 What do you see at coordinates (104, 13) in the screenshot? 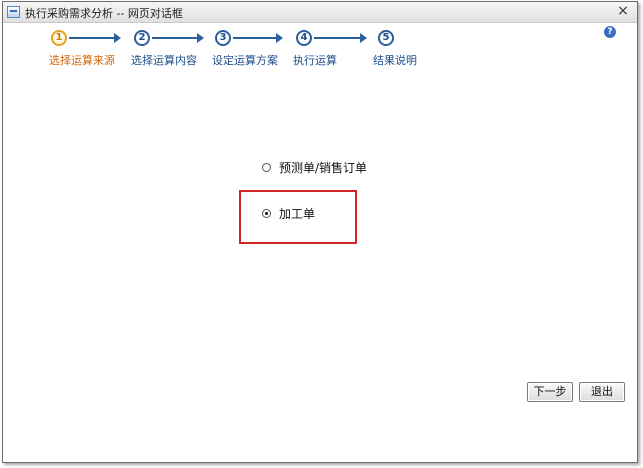
I see `window-title: 执行采购需求分析 -- 网页对话框` at bounding box center [104, 13].